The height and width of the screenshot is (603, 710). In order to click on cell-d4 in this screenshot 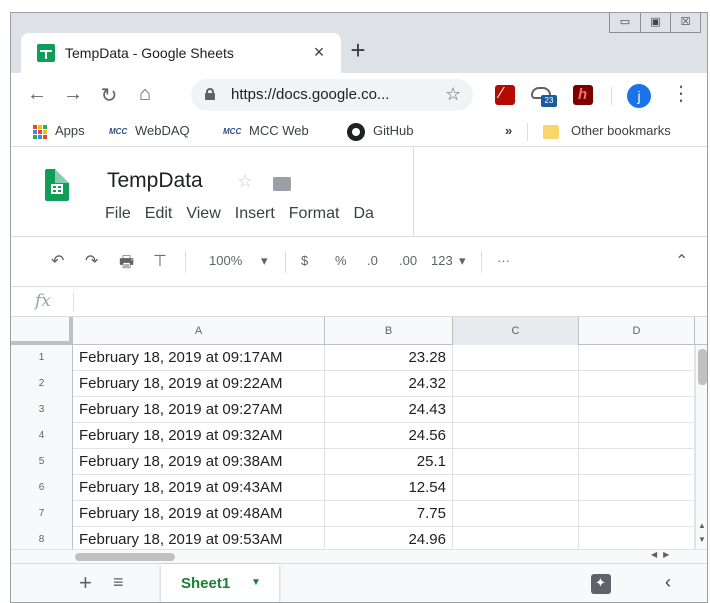, I will do `click(637, 436)`.